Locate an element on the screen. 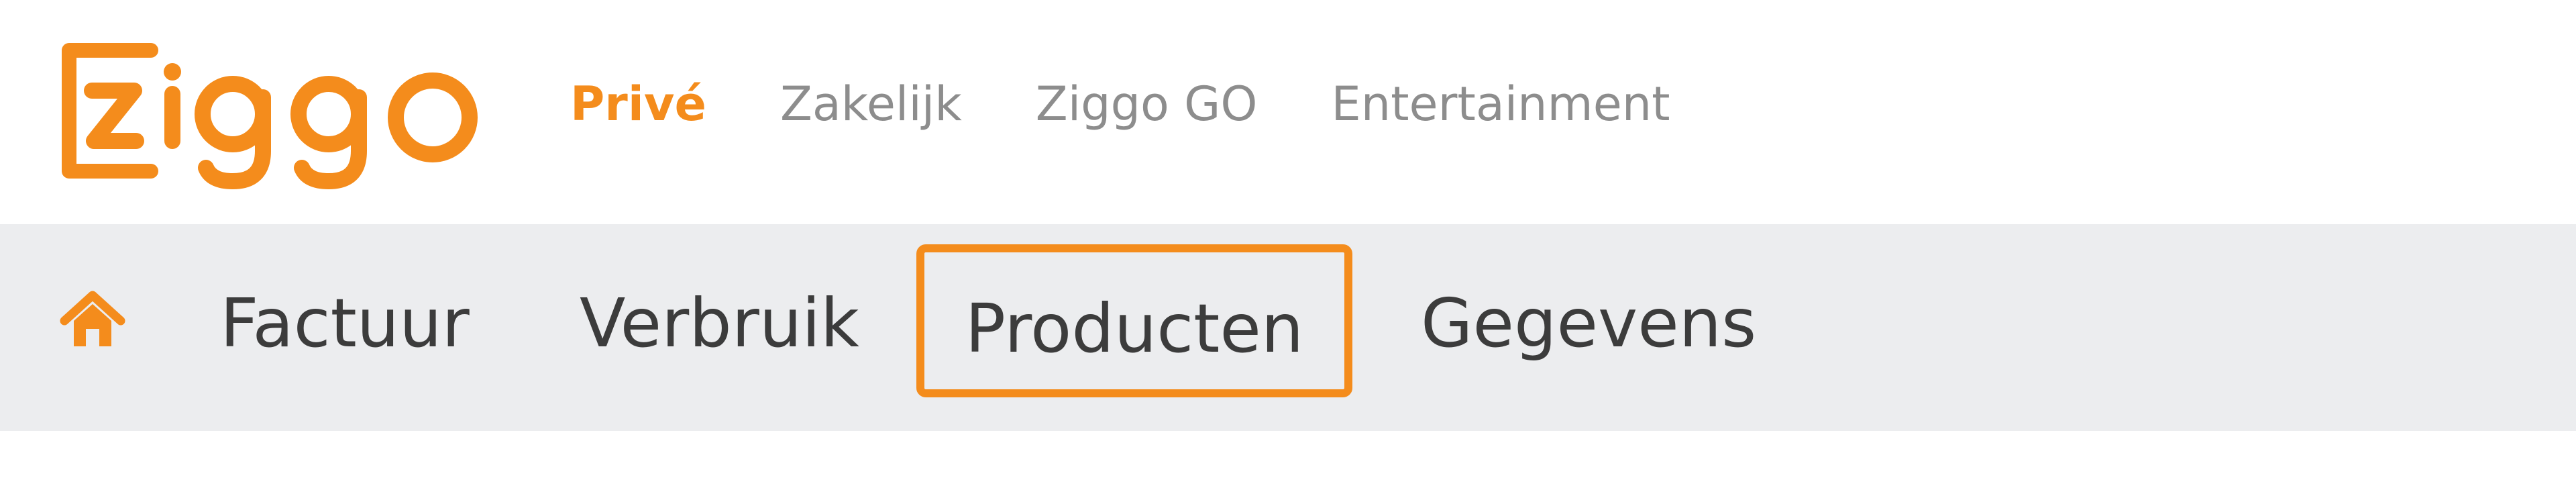 This screenshot has height=494, width=2576. home-icon is located at coordinates (92, 320).